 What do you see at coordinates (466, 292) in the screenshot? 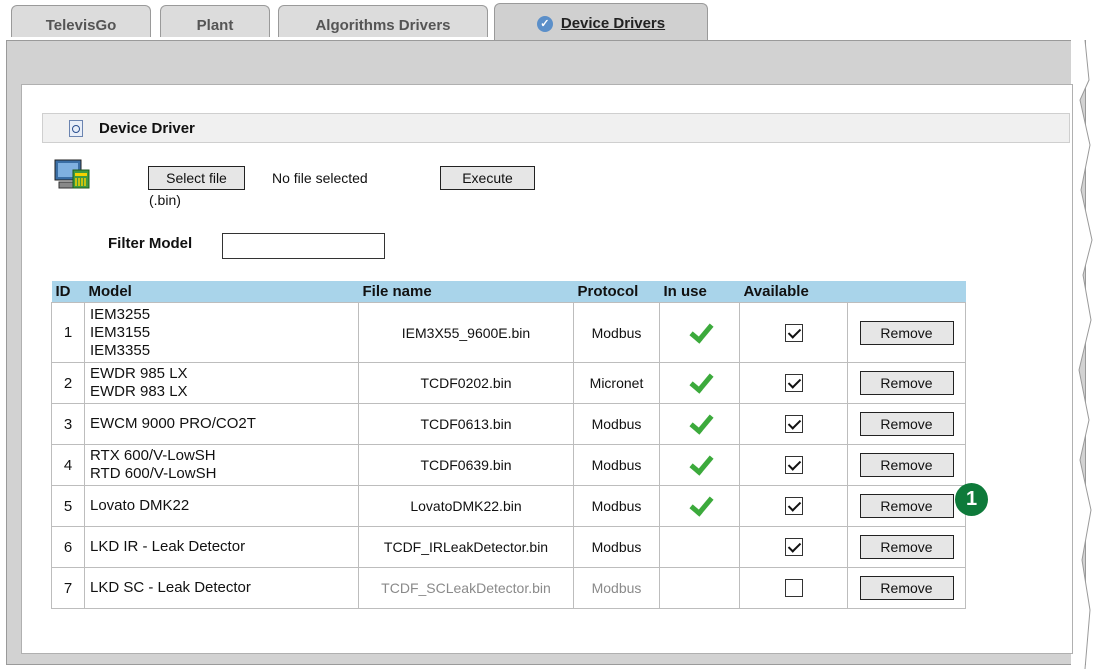
I see `col-header-file: File name` at bounding box center [466, 292].